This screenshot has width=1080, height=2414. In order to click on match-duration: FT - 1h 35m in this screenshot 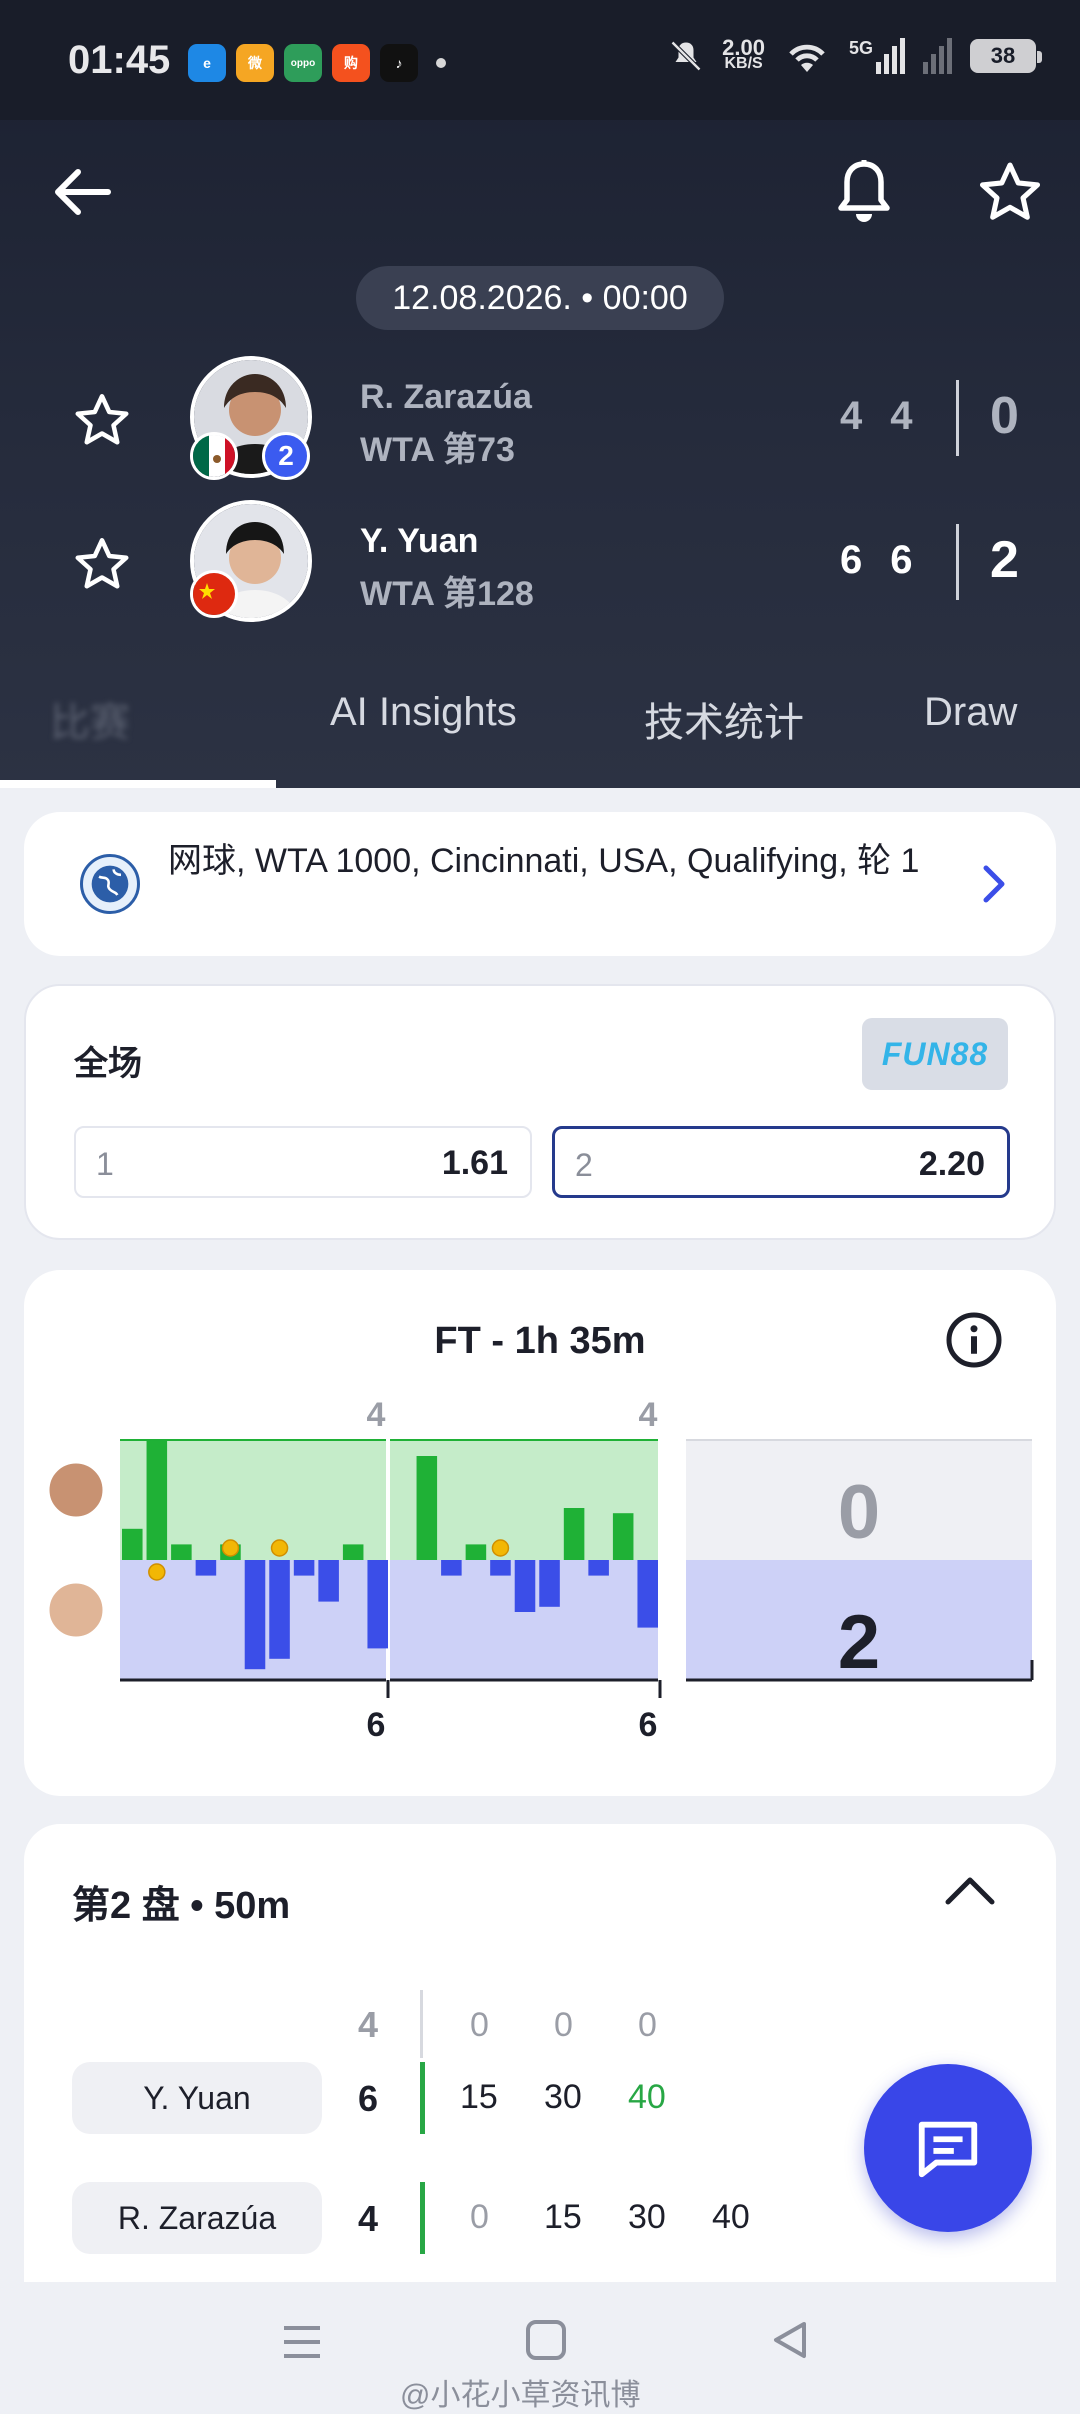, I will do `click(540, 1341)`.